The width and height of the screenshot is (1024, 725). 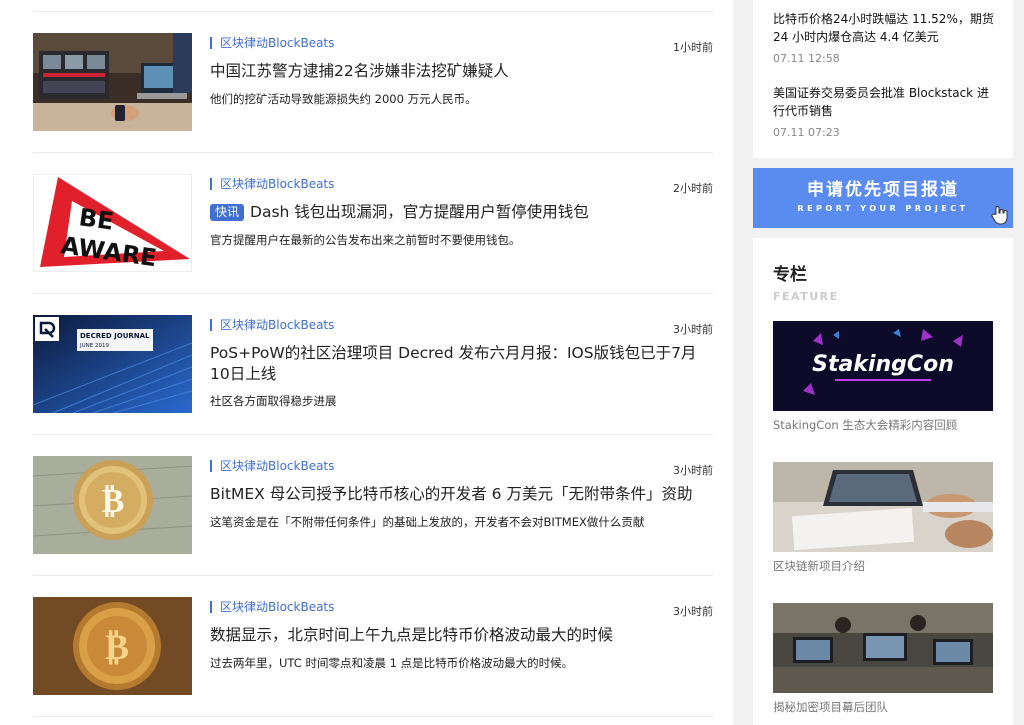 What do you see at coordinates (94, 346) in the screenshot?
I see `decred-date-text: JUNE 2019` at bounding box center [94, 346].